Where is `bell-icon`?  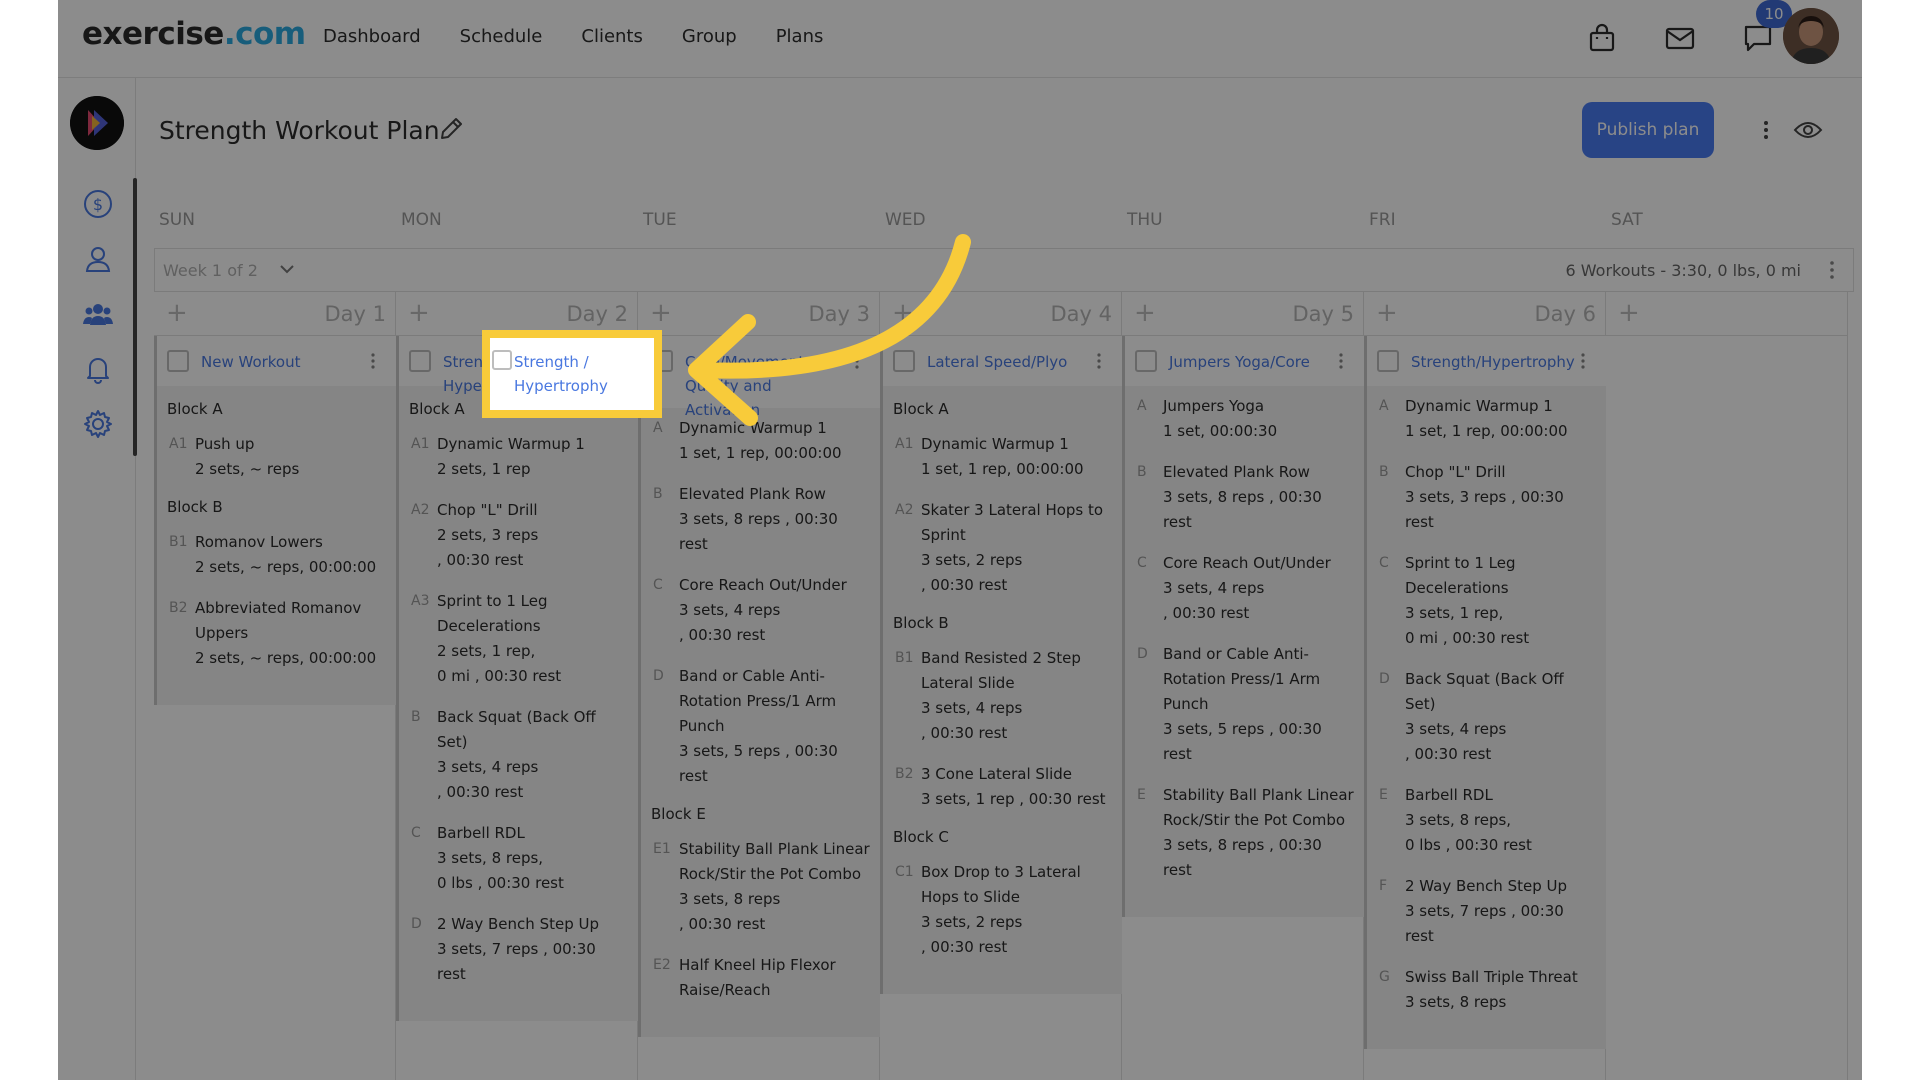
bell-icon is located at coordinates (98, 369).